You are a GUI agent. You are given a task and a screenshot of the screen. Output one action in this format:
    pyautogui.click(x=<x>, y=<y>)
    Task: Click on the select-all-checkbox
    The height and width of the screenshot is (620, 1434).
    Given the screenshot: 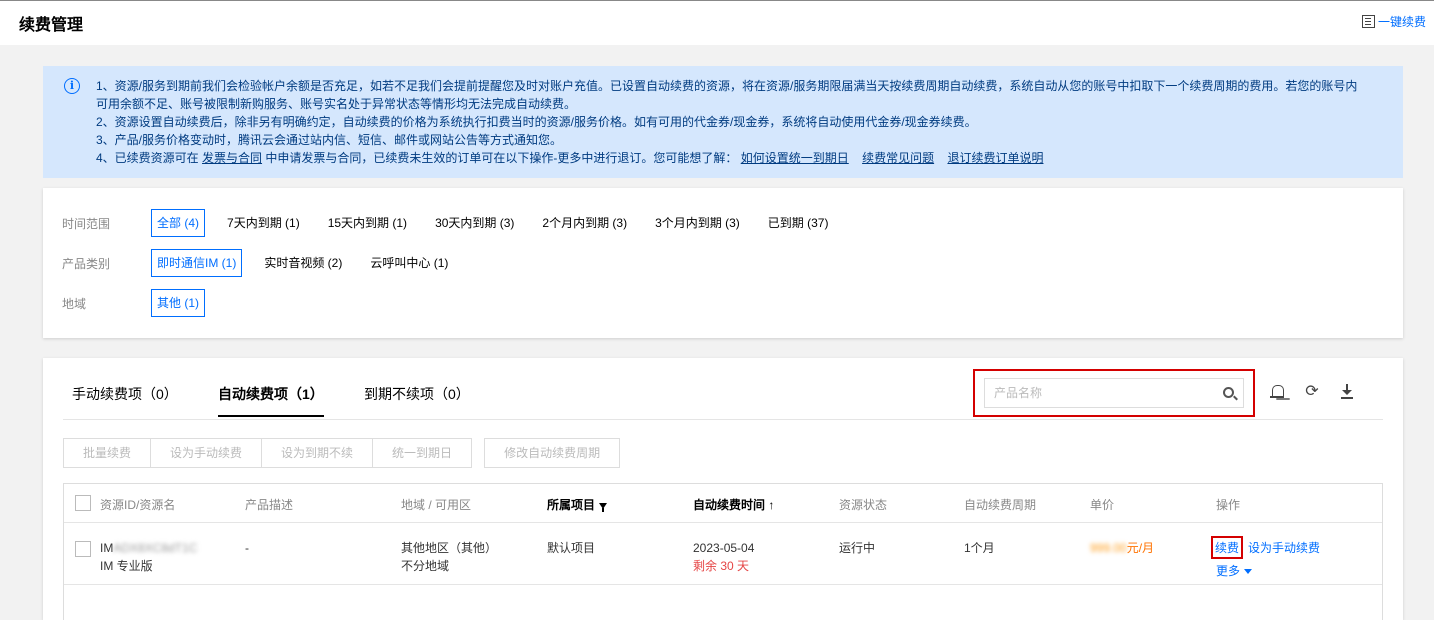 What is the action you would take?
    pyautogui.click(x=83, y=503)
    